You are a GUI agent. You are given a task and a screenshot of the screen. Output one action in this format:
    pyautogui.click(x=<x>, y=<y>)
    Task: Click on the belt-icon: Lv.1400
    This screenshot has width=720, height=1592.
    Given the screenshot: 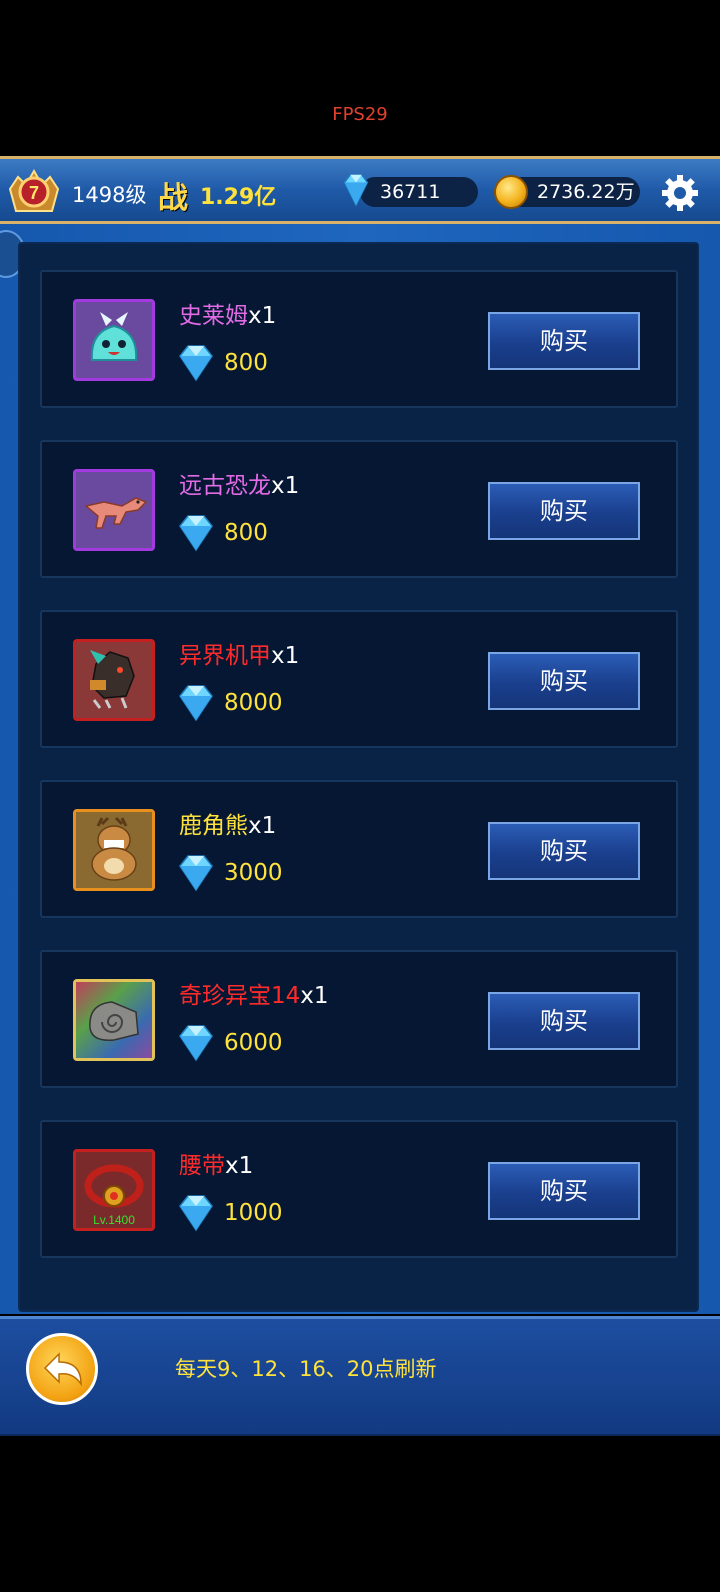 What is the action you would take?
    pyautogui.click(x=114, y=1190)
    